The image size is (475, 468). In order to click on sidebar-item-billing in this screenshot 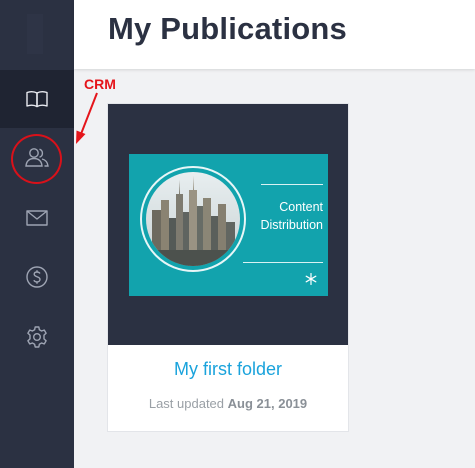, I will do `click(37, 277)`.